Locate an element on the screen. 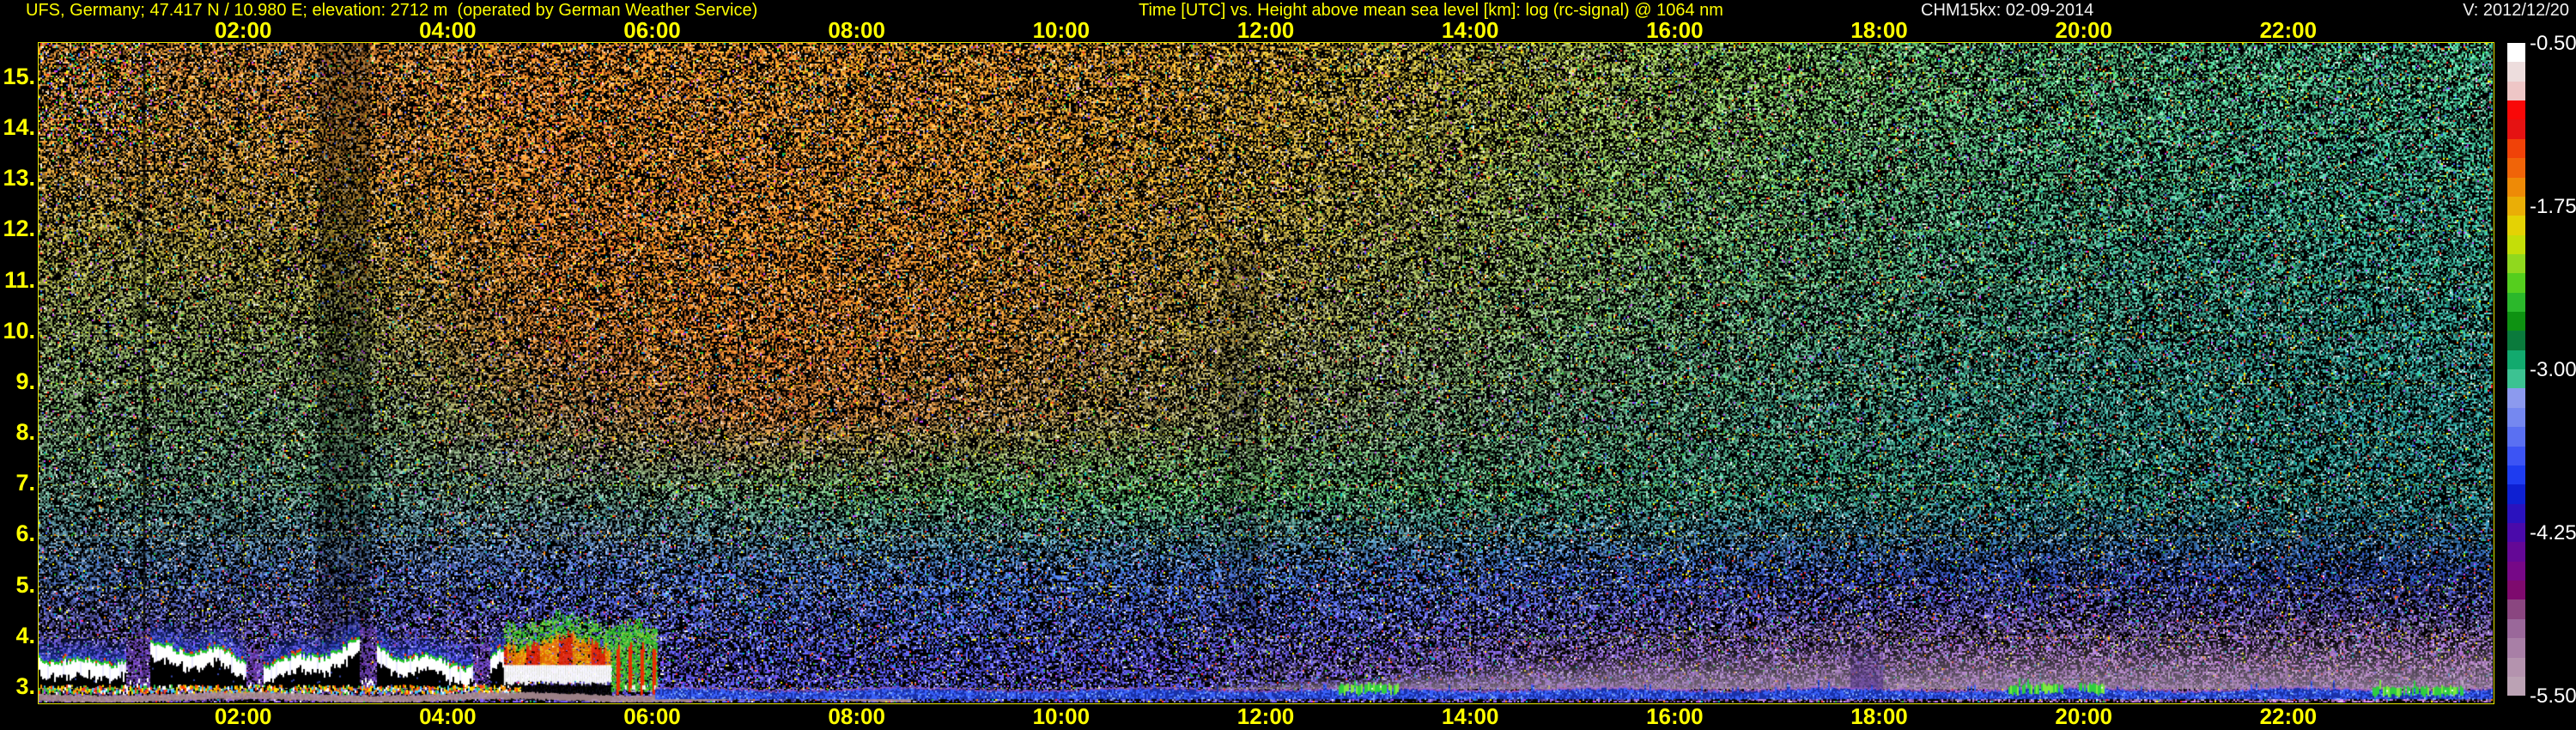  height-tick-8km: 8. is located at coordinates (25, 432).